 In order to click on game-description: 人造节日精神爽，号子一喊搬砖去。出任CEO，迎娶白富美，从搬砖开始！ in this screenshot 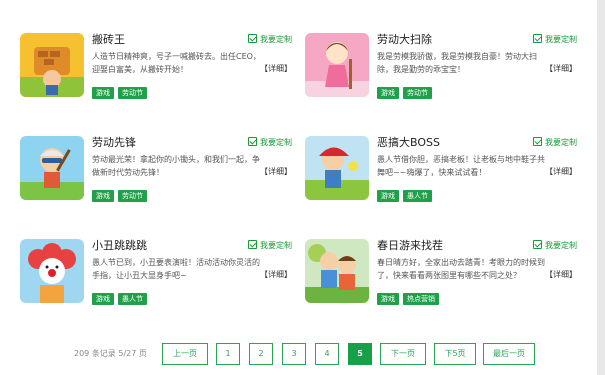, I will do `click(176, 63)`.